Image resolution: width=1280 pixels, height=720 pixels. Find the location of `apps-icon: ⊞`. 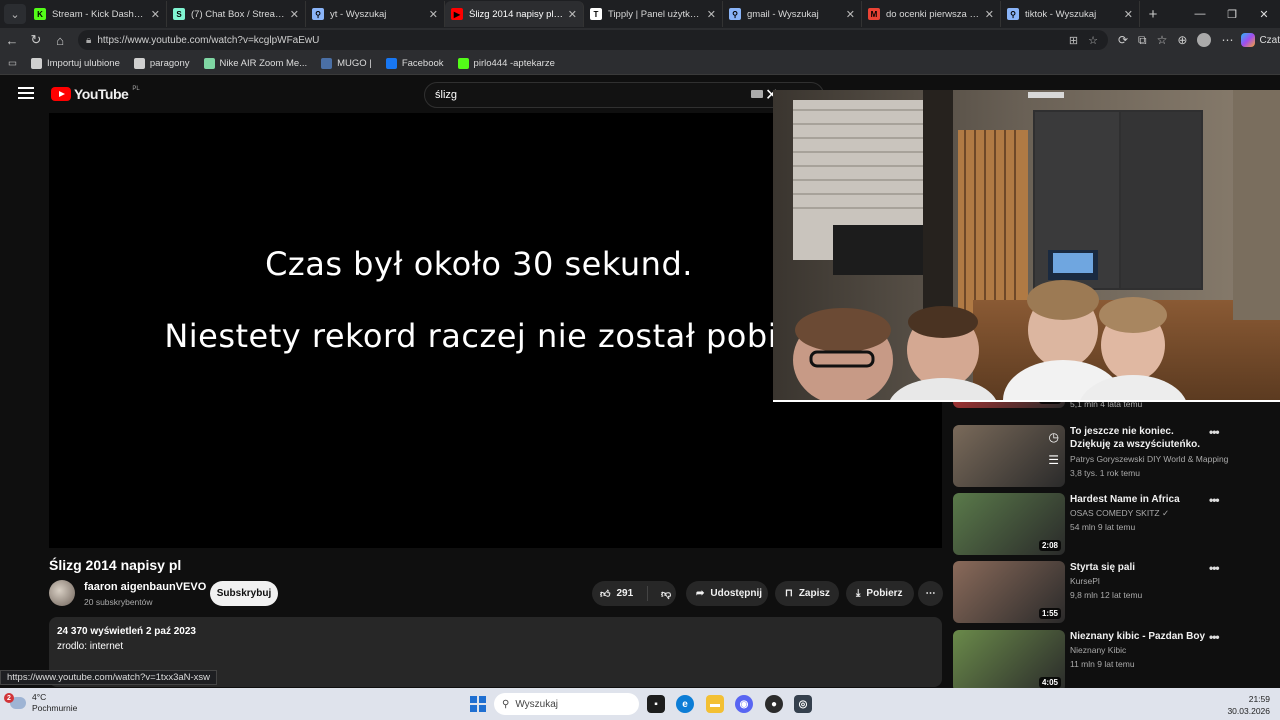

apps-icon: ⊞ is located at coordinates (1073, 40).